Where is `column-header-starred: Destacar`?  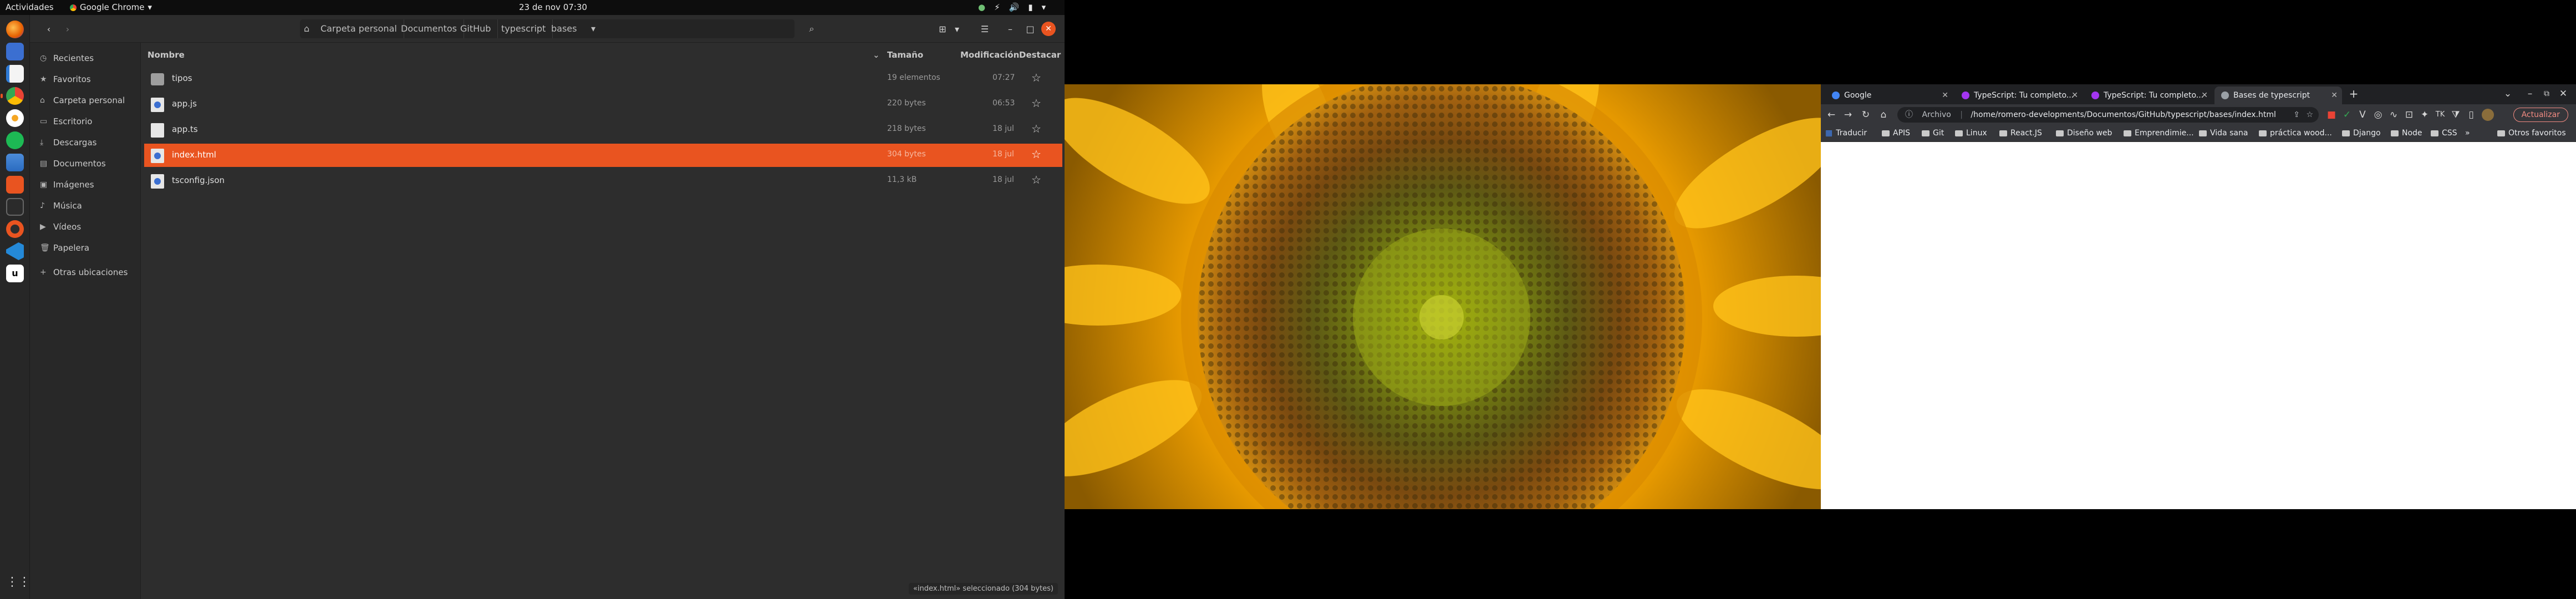 column-header-starred: Destacar is located at coordinates (1040, 55).